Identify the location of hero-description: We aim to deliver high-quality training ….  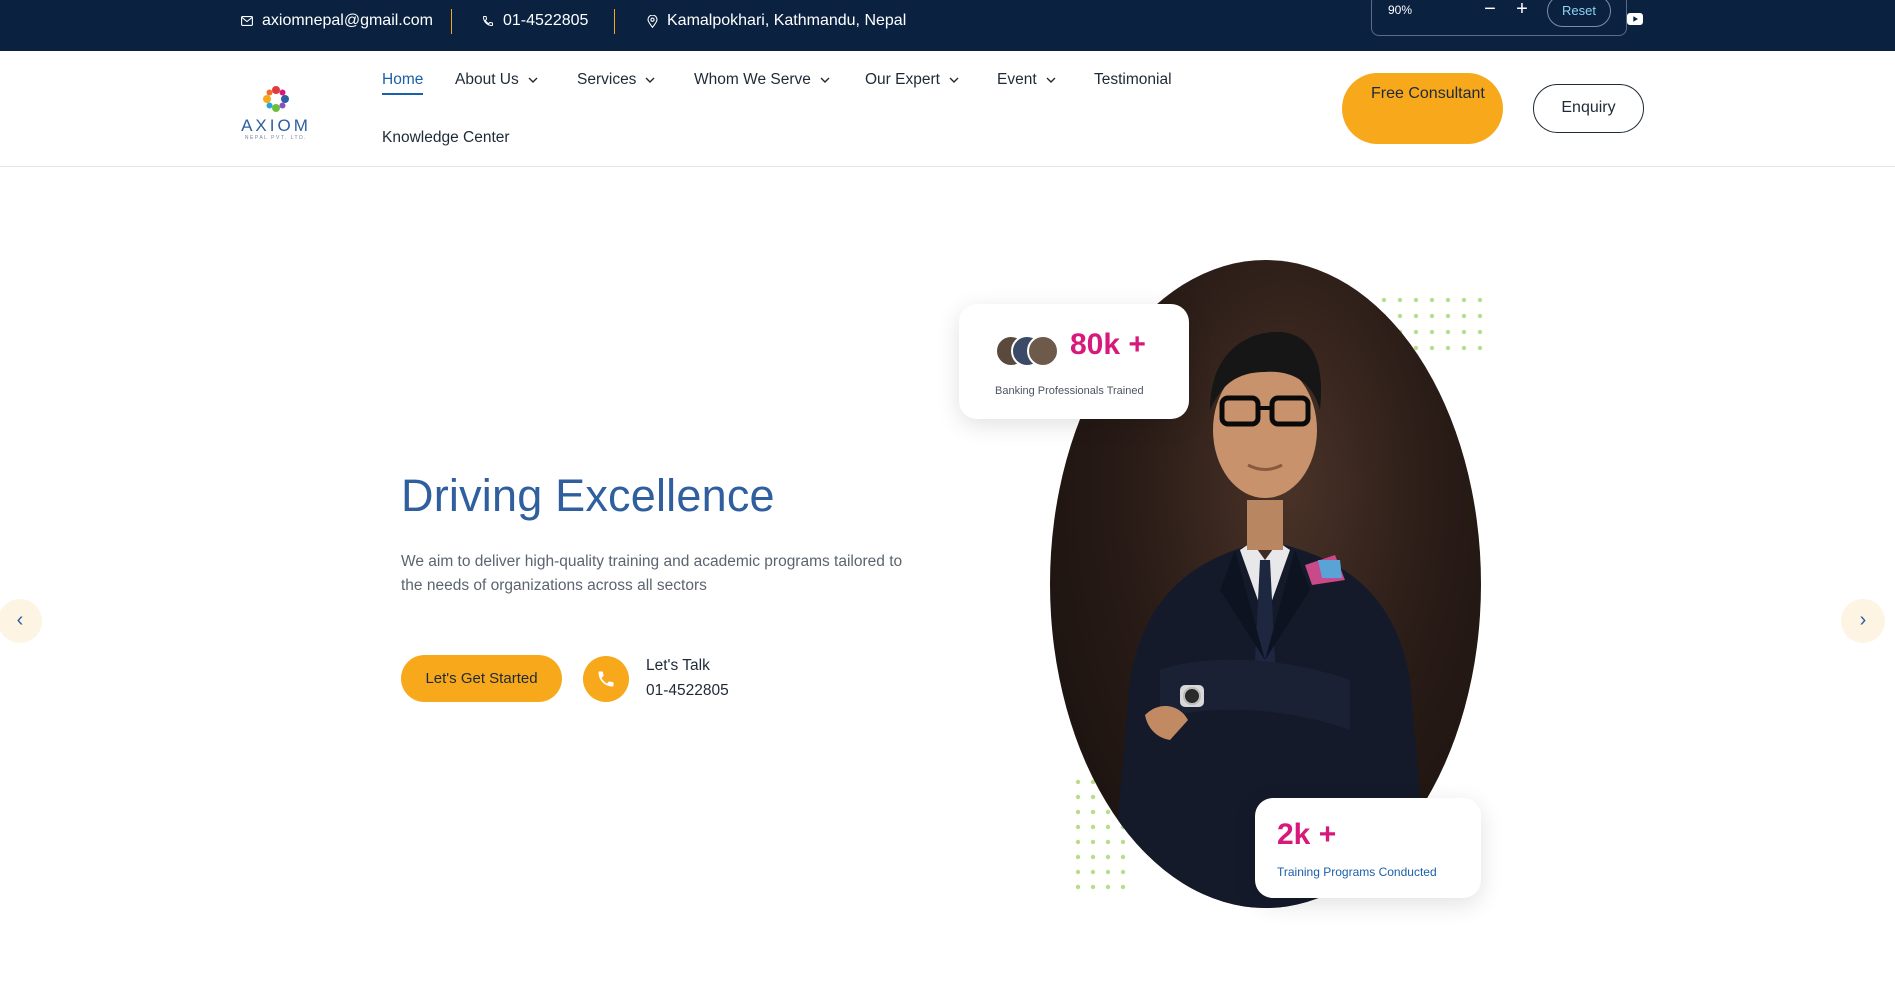
(652, 573).